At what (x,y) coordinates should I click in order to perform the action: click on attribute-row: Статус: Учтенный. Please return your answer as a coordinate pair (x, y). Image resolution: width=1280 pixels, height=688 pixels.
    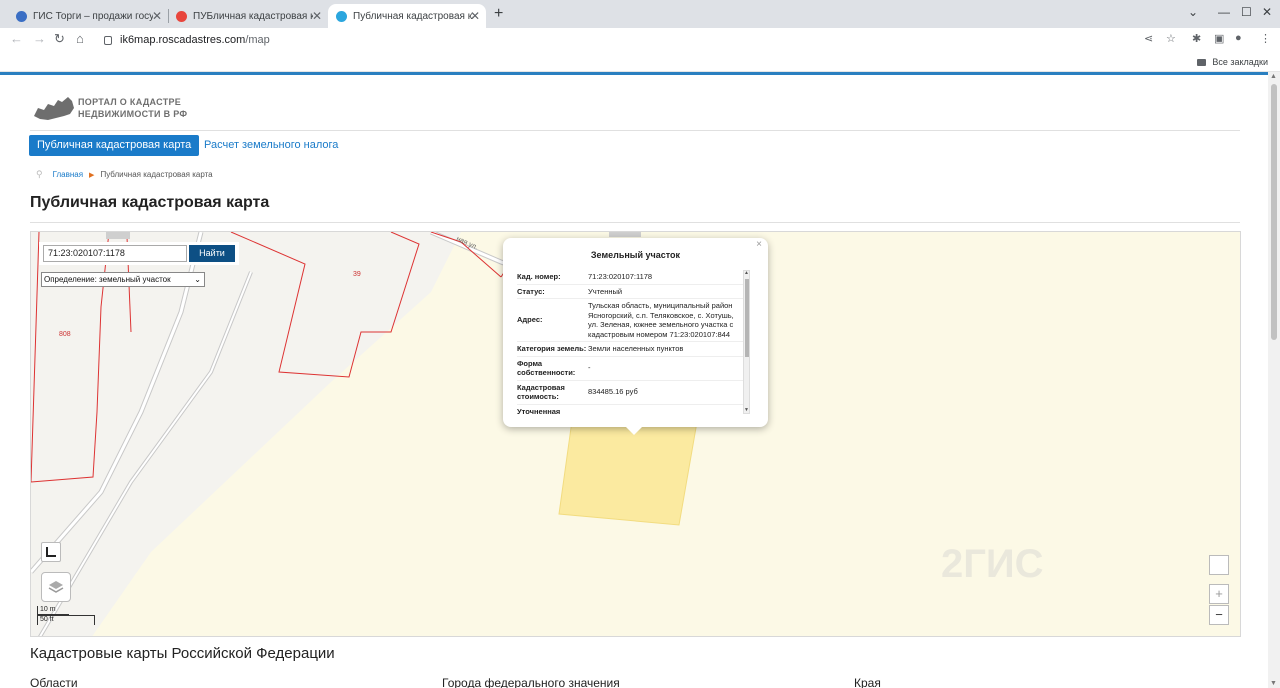
    Looking at the image, I should click on (630, 292).